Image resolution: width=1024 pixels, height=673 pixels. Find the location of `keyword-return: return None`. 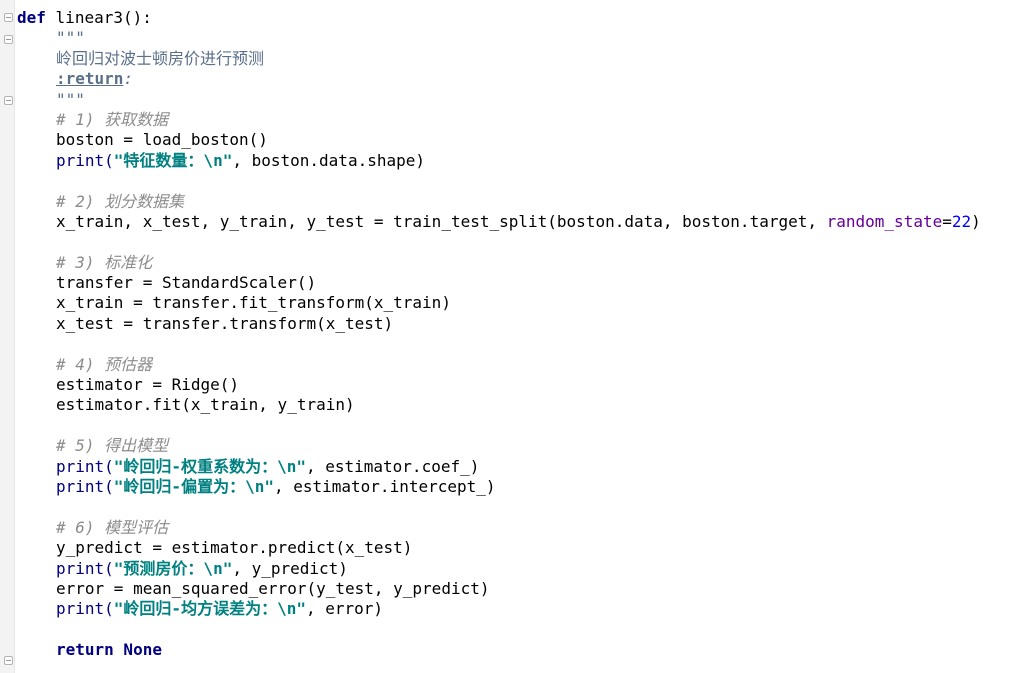

keyword-return: return None is located at coordinates (109, 650).